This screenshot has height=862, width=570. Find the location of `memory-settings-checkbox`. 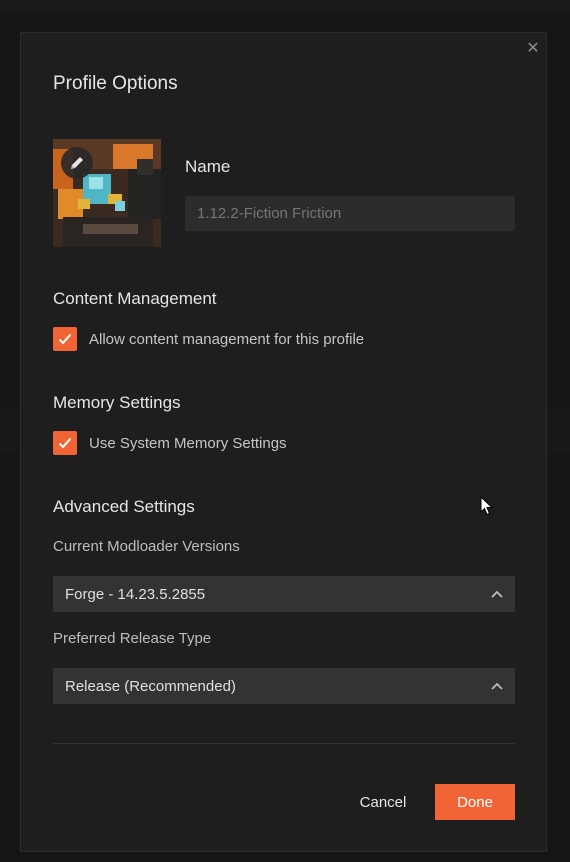

memory-settings-checkbox is located at coordinates (65, 443).